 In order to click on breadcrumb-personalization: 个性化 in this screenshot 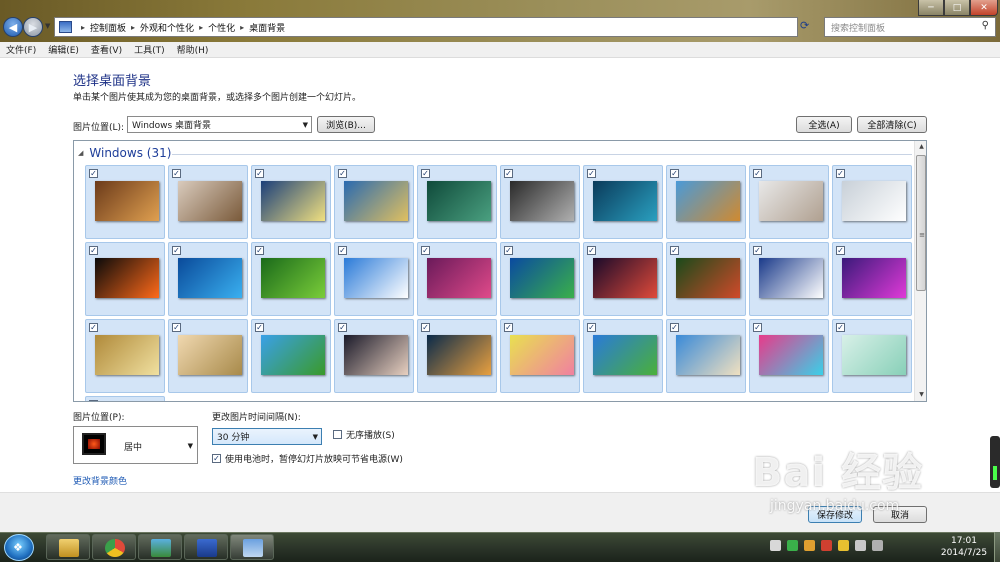, I will do `click(221, 27)`.